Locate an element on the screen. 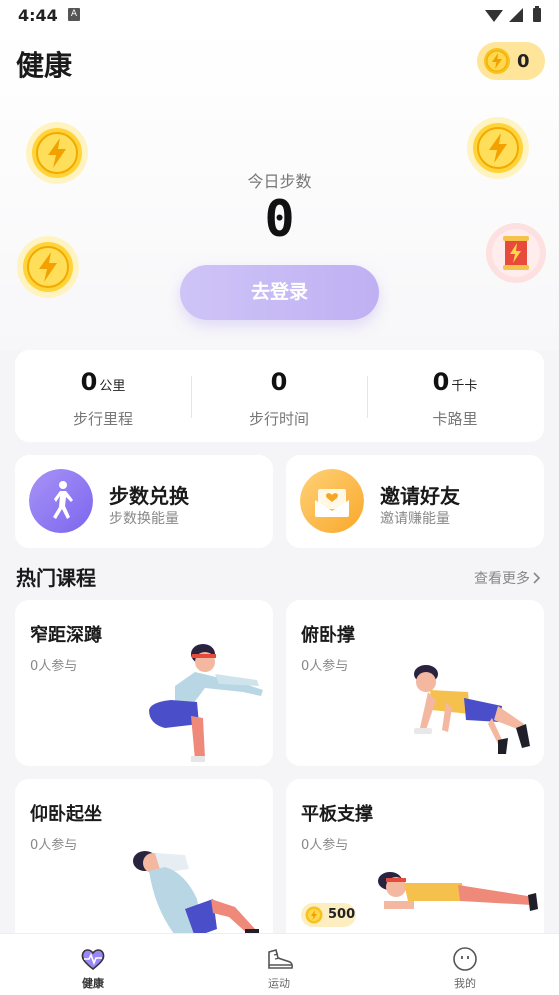 The image size is (559, 995). heart-pulse-icon is located at coordinates (93, 960).